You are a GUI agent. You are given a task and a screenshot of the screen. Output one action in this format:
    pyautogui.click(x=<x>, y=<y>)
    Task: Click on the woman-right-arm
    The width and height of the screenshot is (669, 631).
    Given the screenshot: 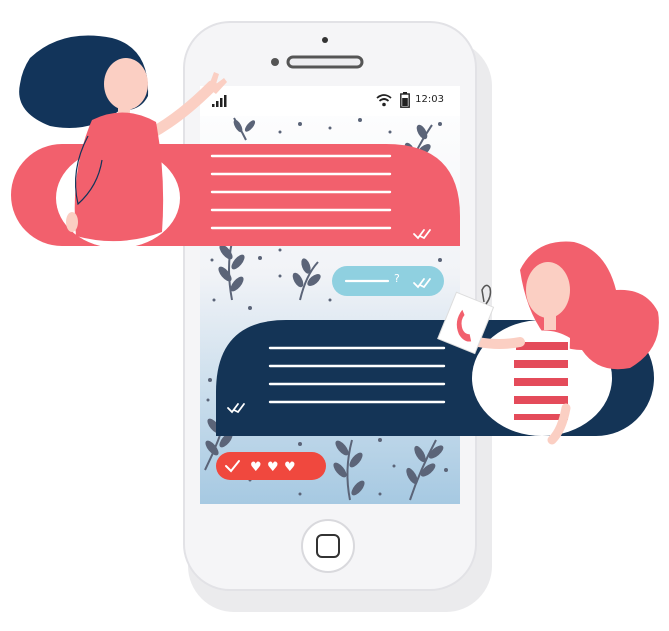 What is the action you would take?
    pyautogui.click(x=499, y=343)
    